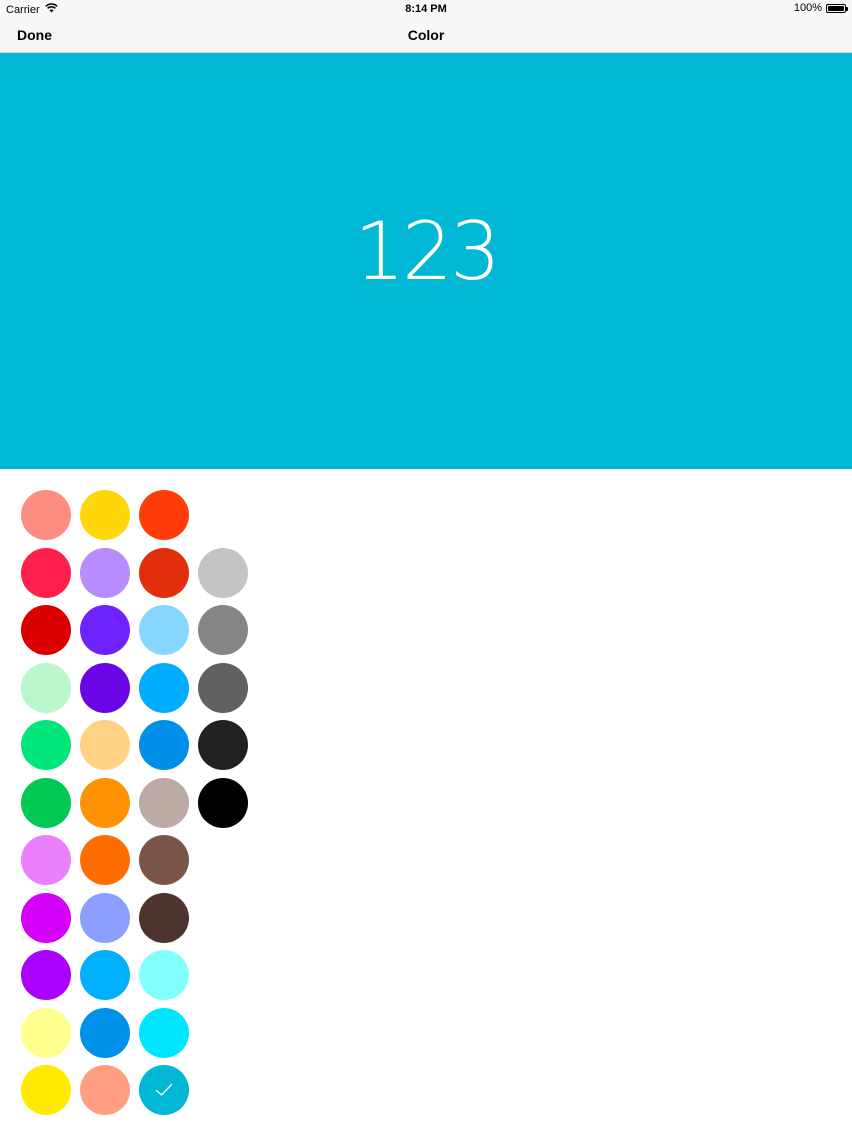 This screenshot has width=852, height=1136. What do you see at coordinates (807, 8) in the screenshot?
I see `battery-percent: 100%` at bounding box center [807, 8].